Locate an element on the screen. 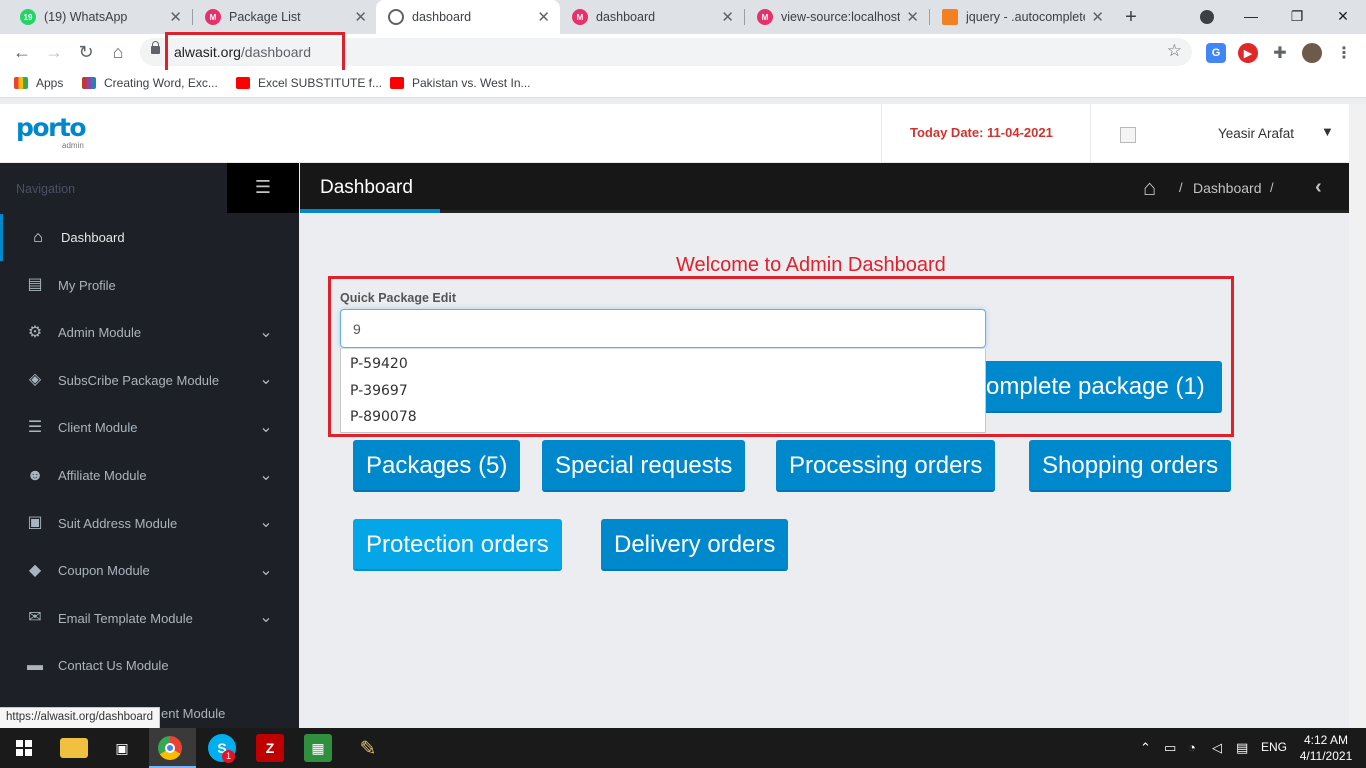  close-window-button: ✕ is located at coordinates (1343, 17).